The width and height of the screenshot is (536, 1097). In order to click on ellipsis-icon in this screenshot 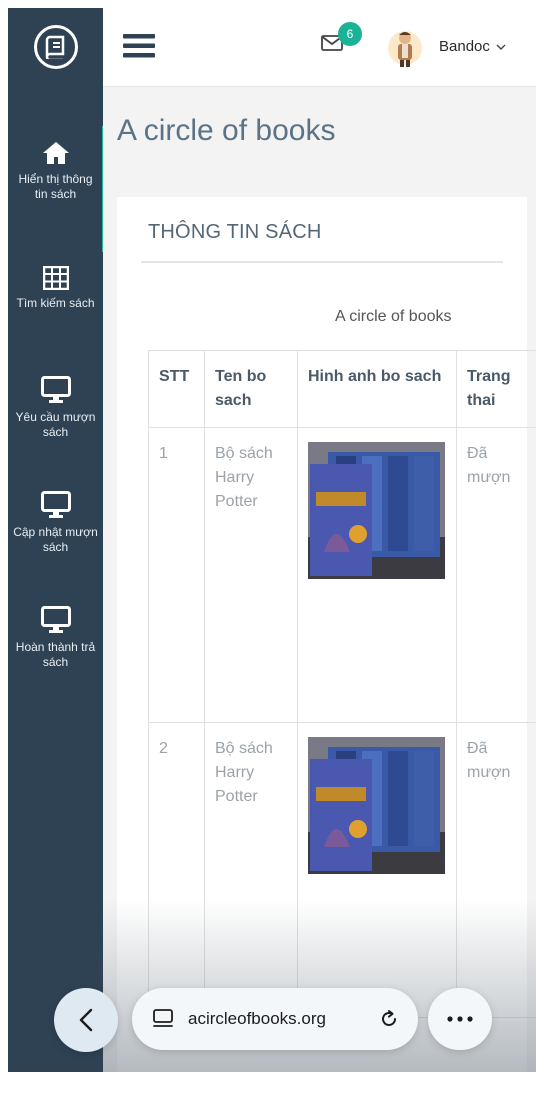, I will do `click(460, 1019)`.